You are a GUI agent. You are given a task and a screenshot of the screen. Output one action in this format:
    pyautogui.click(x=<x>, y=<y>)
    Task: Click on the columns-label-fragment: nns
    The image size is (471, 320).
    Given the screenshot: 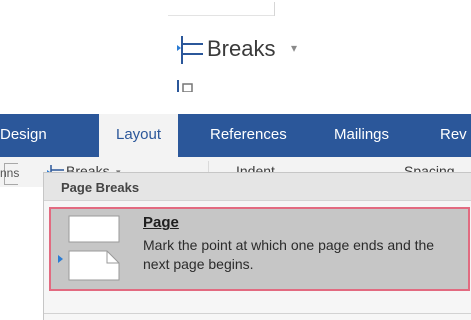 What is the action you would take?
    pyautogui.click(x=10, y=173)
    